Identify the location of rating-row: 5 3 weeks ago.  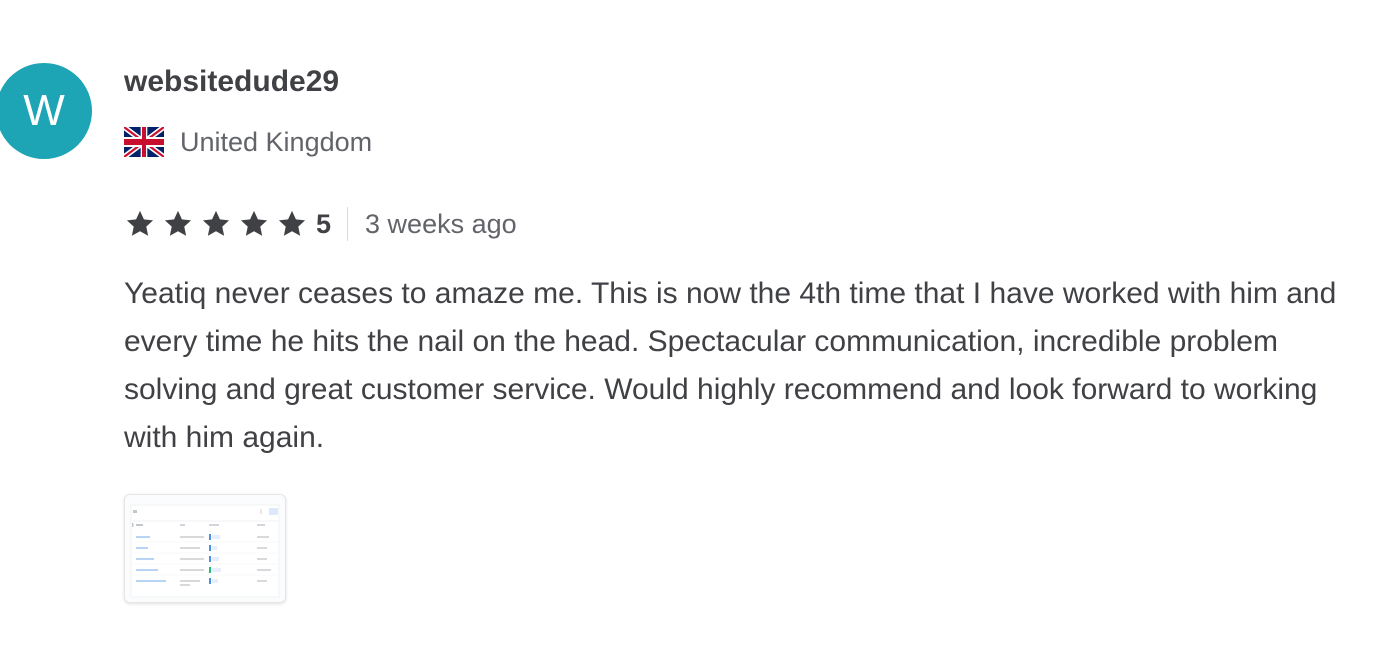
(320, 224).